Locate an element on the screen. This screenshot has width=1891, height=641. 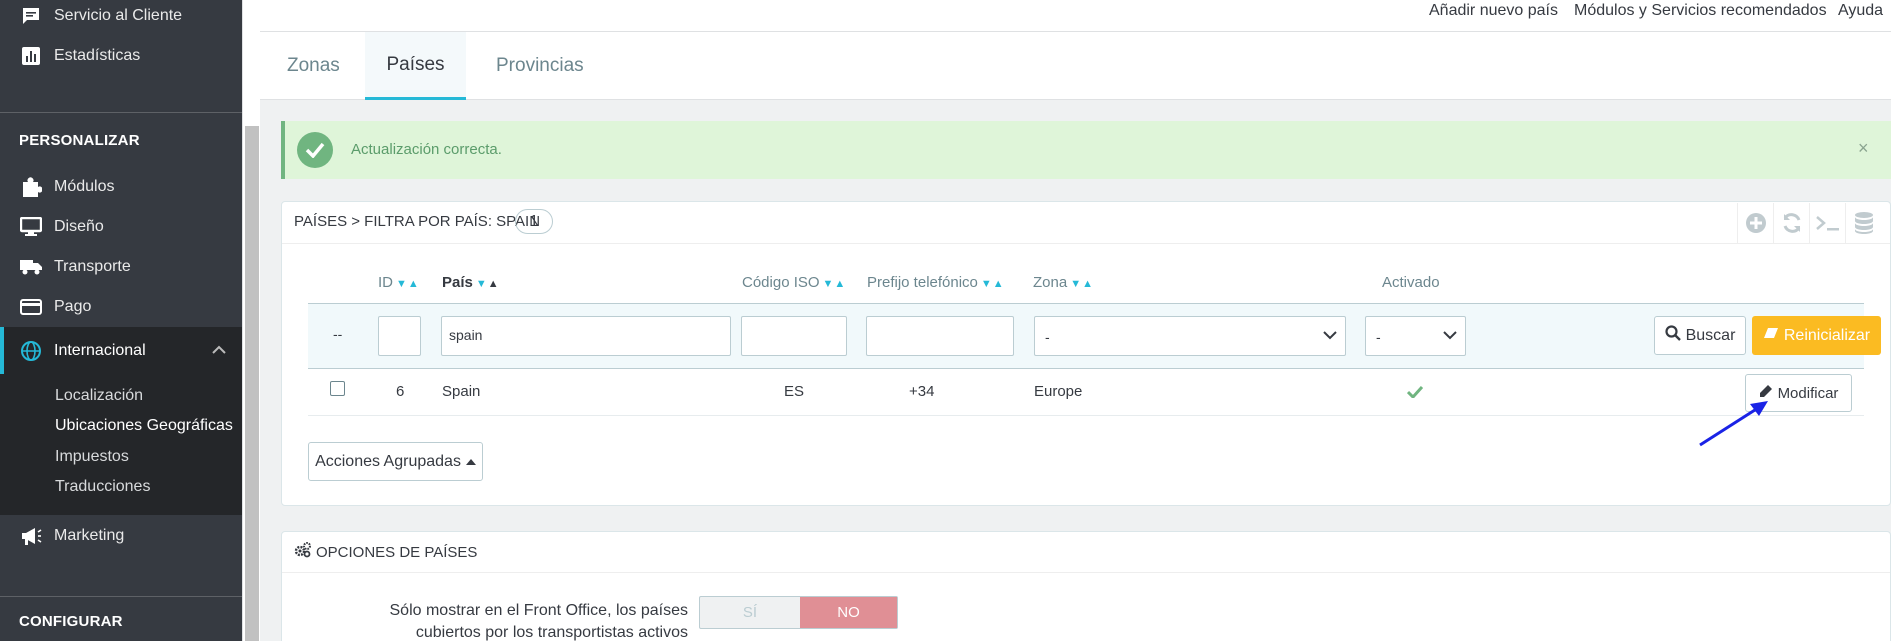
toggle-no: NO is located at coordinates (848, 612).